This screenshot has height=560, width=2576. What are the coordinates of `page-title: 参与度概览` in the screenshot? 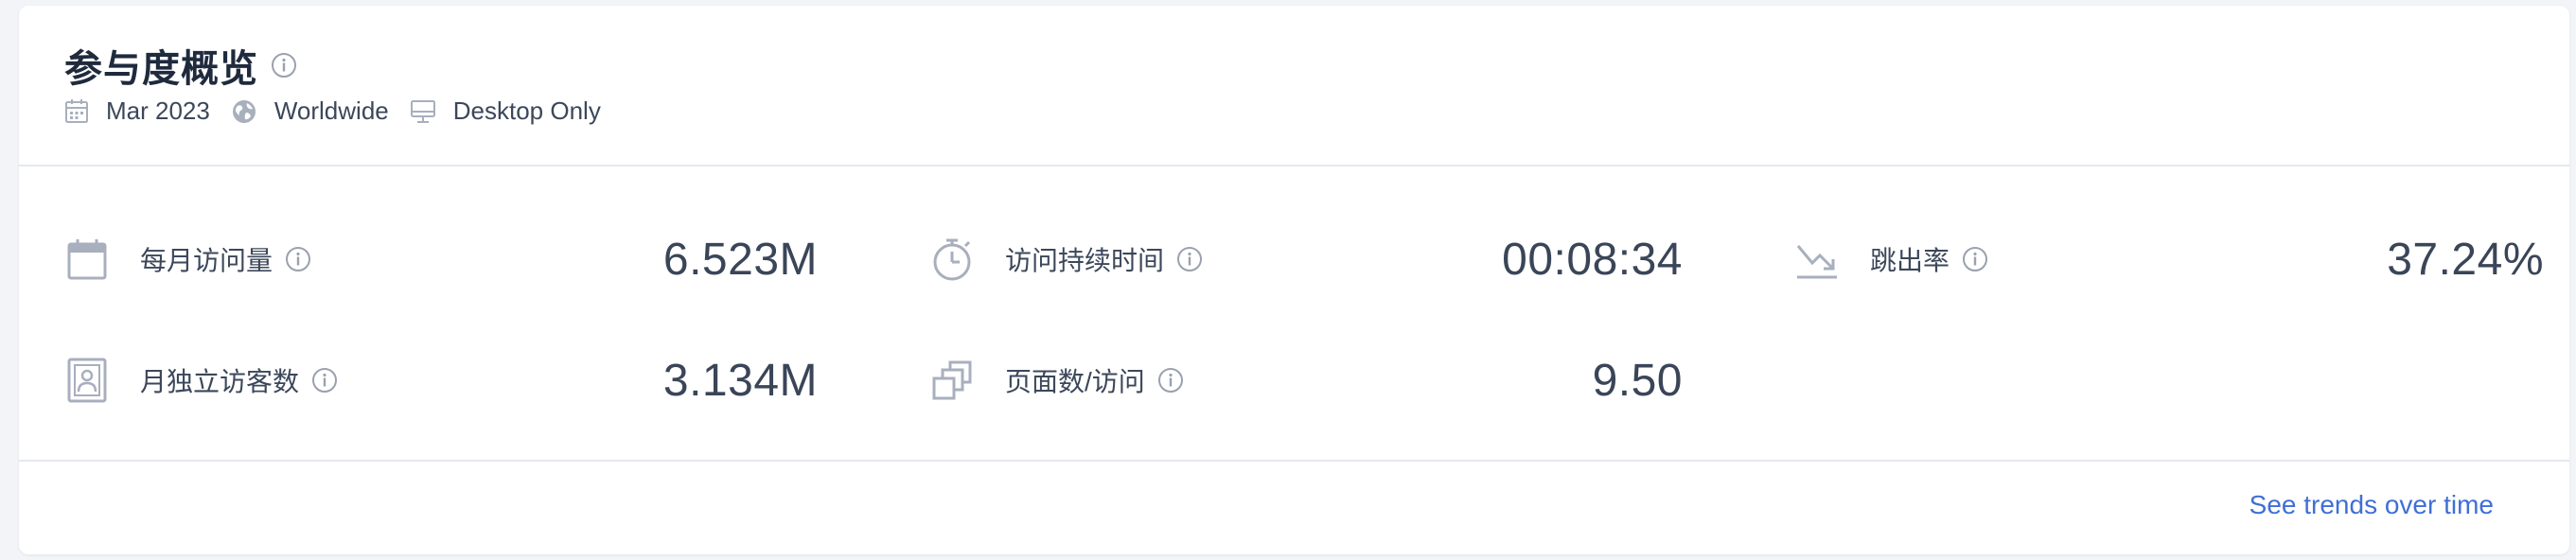 It's located at (161, 69).